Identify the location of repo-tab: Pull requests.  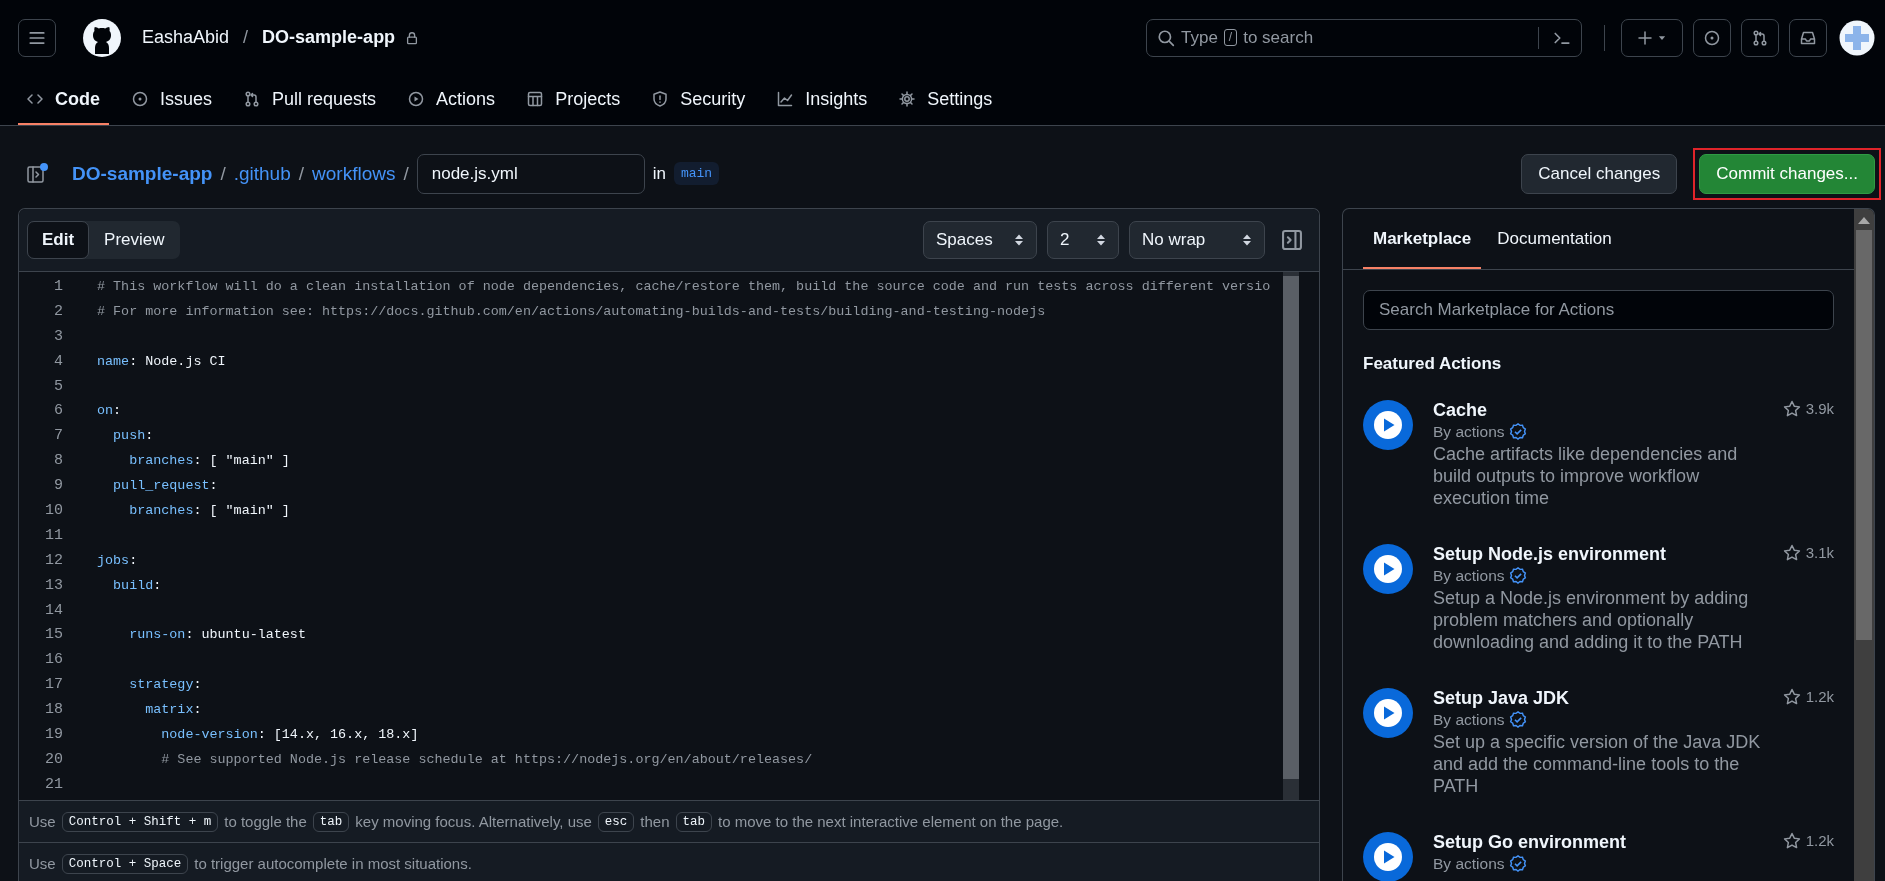
(310, 100).